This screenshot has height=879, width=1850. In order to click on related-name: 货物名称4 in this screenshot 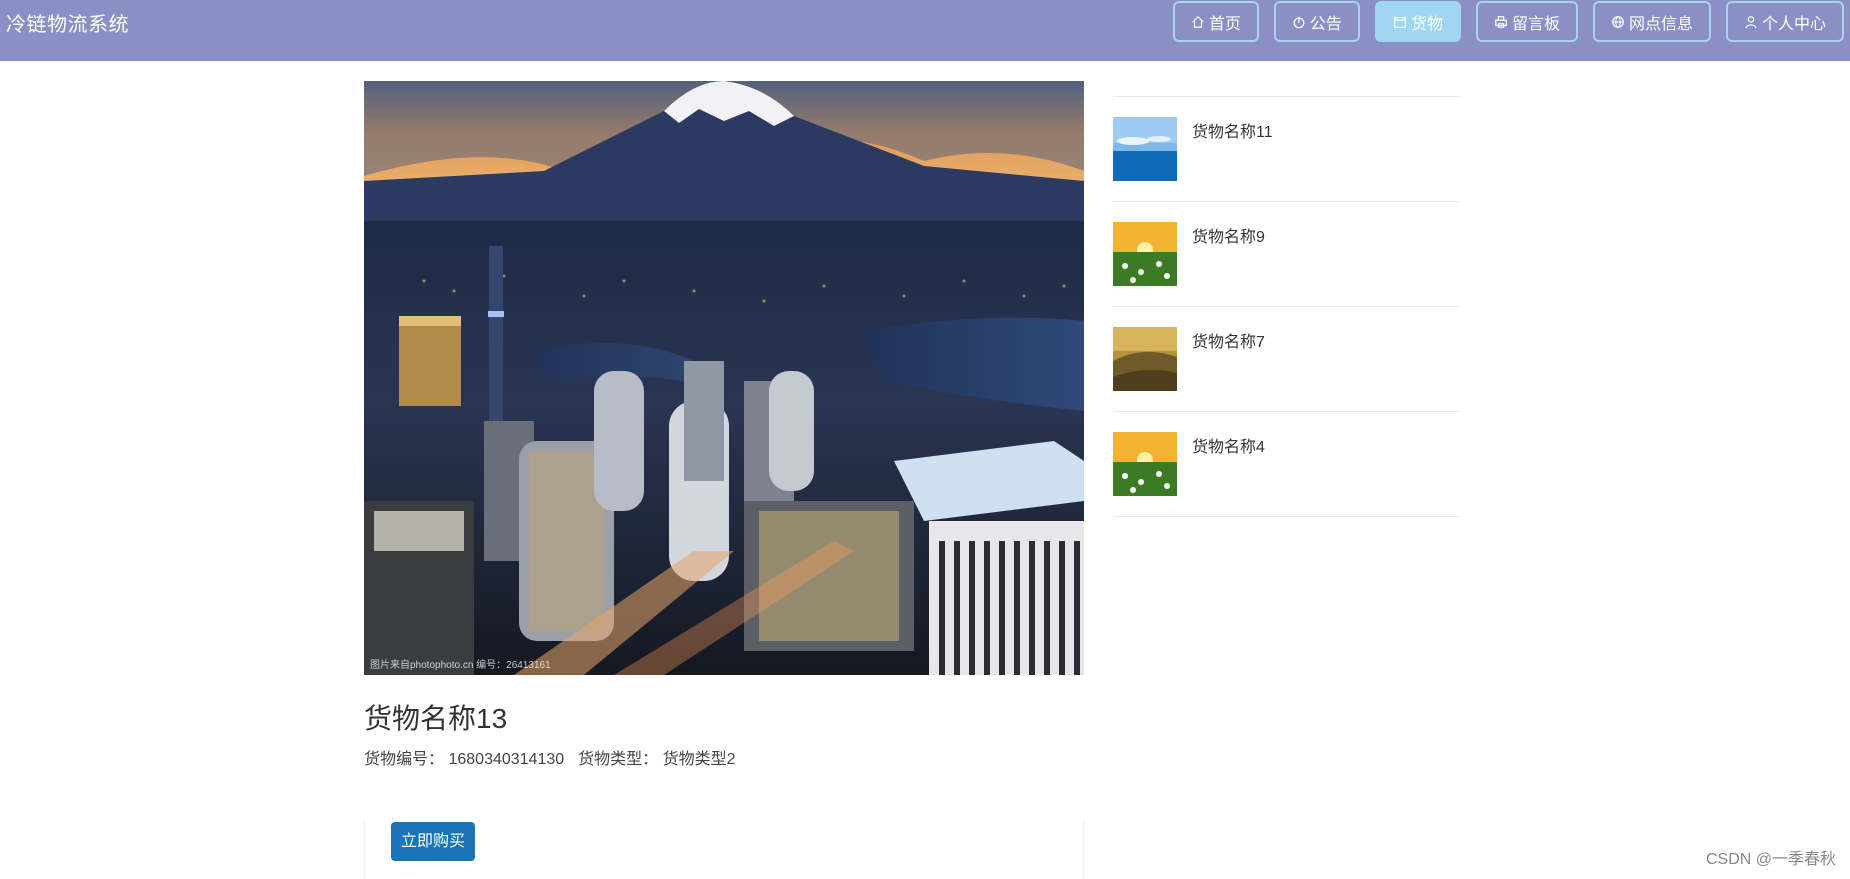, I will do `click(1228, 445)`.